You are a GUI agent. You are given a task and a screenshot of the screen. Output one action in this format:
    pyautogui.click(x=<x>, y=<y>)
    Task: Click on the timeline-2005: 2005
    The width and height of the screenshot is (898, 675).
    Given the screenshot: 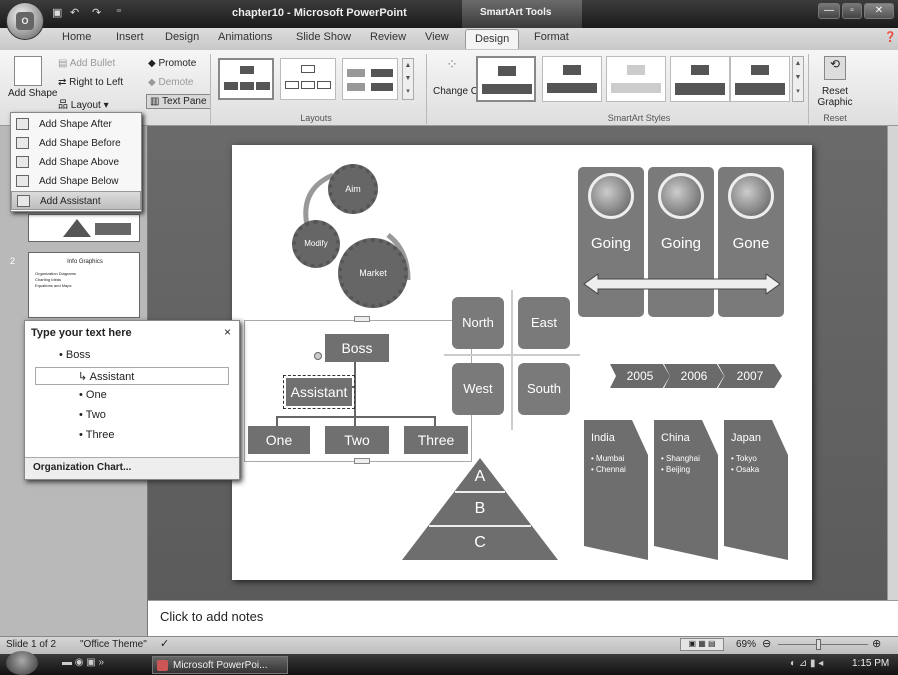 What is the action you would take?
    pyautogui.click(x=640, y=376)
    